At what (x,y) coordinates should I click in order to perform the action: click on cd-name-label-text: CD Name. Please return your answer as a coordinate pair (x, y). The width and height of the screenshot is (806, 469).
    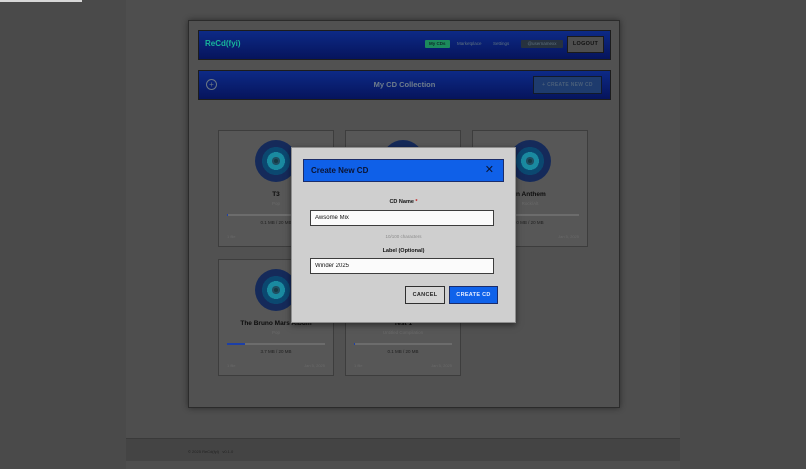
    Looking at the image, I should click on (401, 202).